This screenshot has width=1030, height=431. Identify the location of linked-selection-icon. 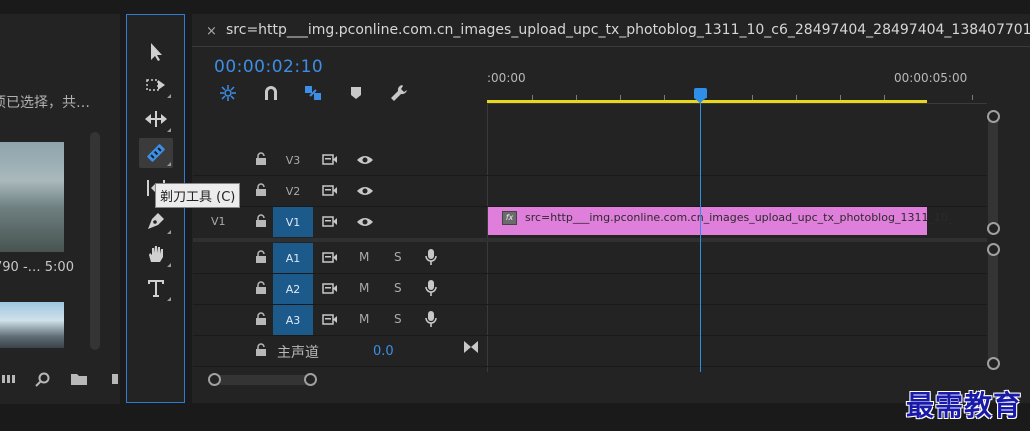
(313, 93).